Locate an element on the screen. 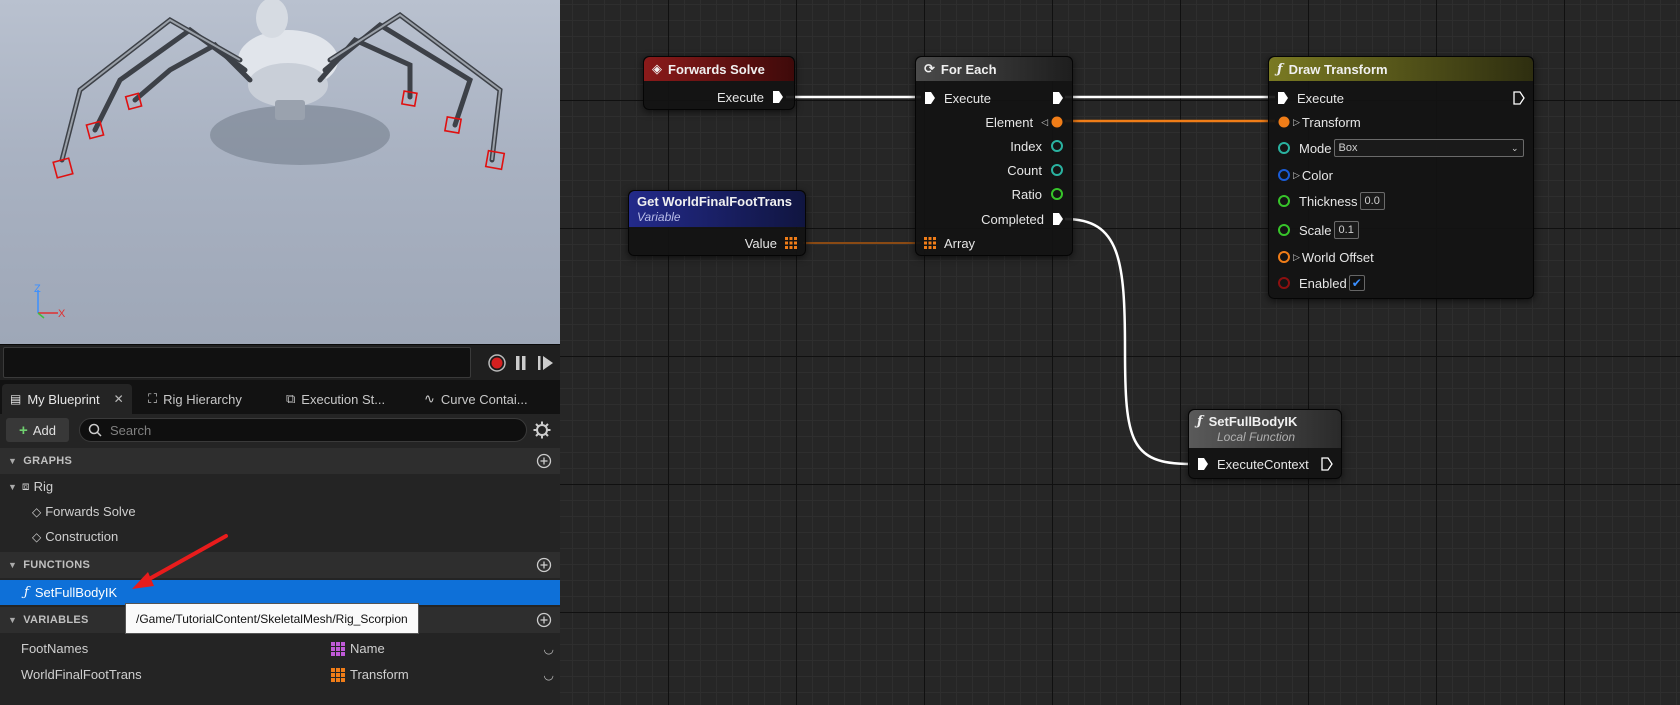  bool-pin-icon is located at coordinates (1284, 283).